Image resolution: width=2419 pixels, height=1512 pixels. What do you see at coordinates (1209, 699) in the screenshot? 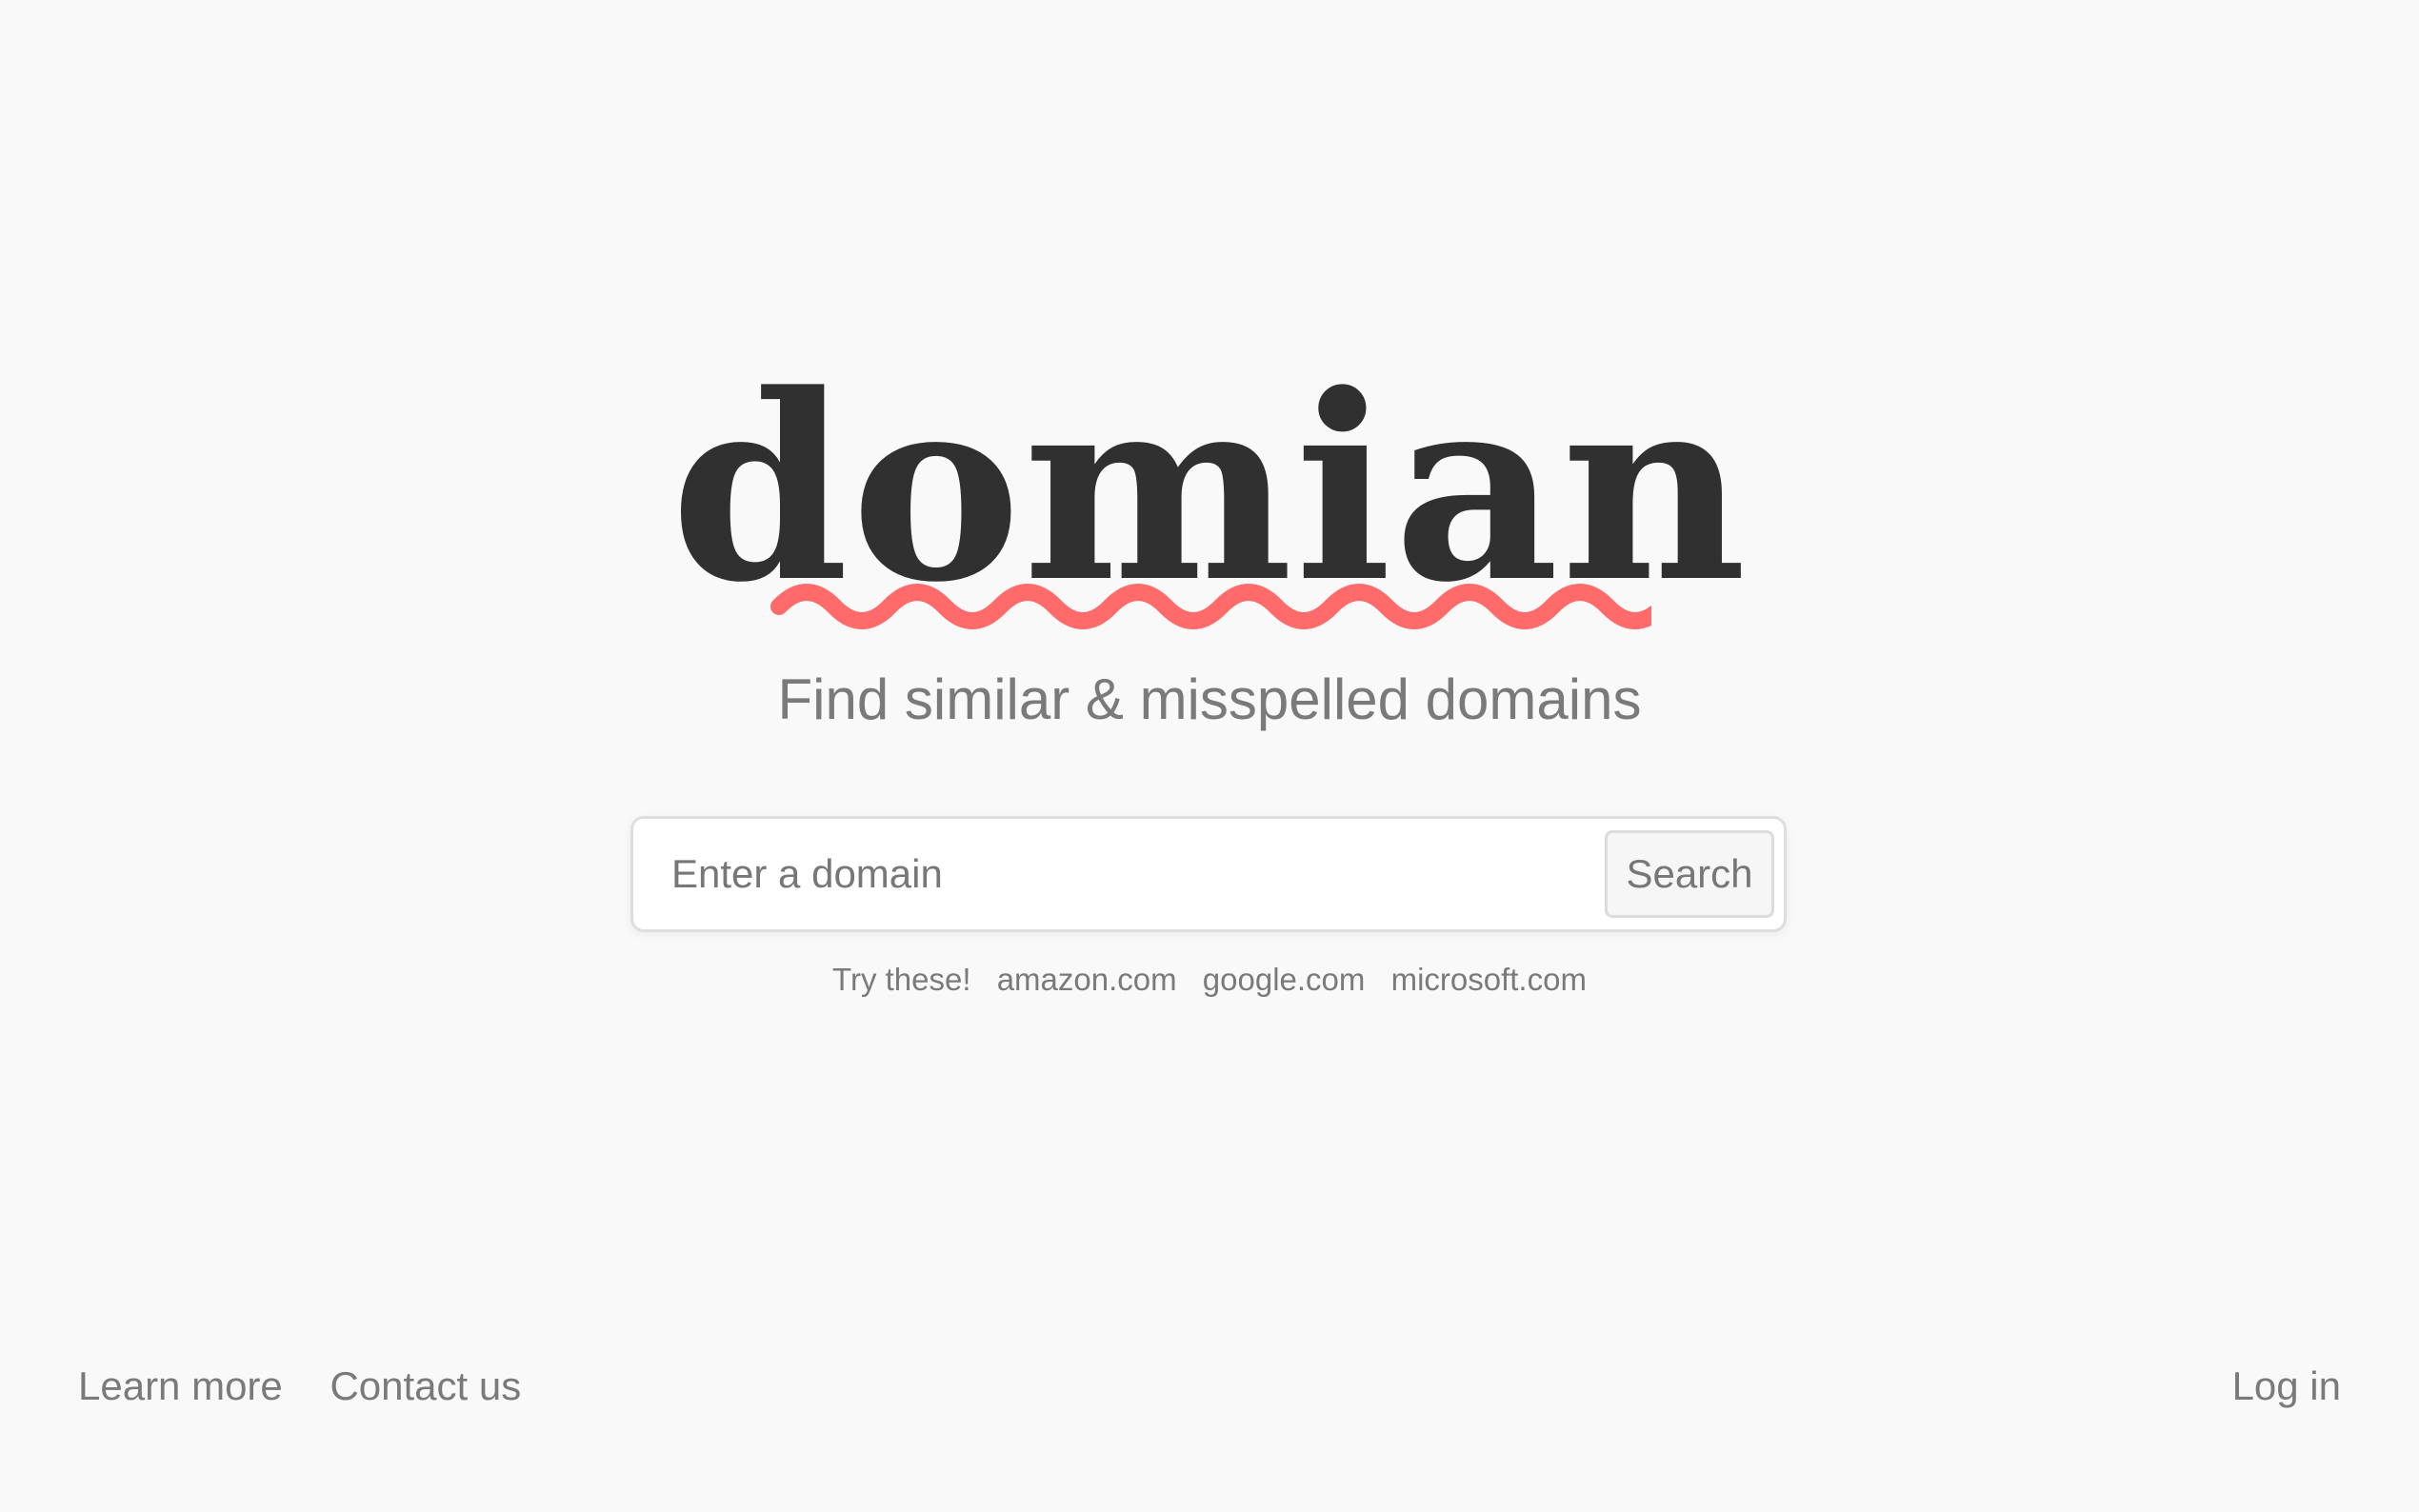
I see `tagline: Find similar & misspelled domains` at bounding box center [1209, 699].